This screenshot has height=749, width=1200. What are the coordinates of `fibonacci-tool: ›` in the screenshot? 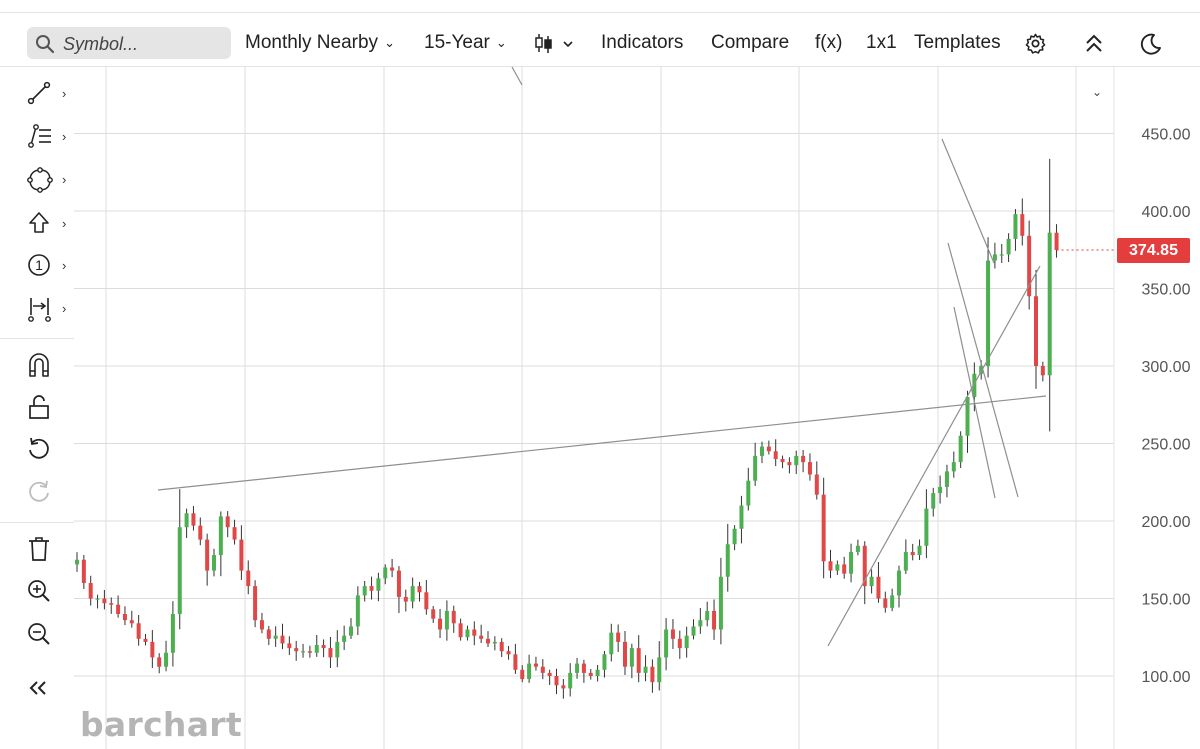 It's located at (46, 138).